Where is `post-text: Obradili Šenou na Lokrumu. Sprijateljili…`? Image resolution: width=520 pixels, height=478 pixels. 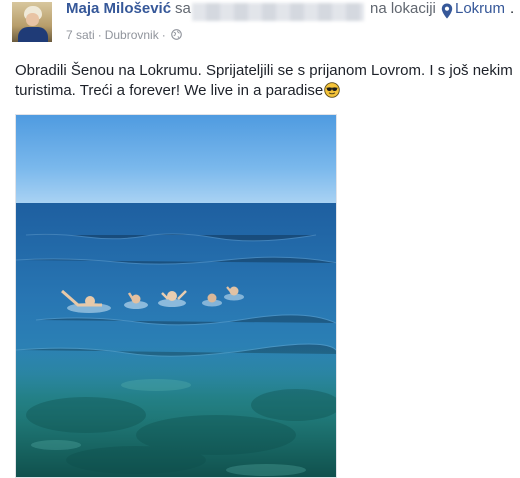
post-text: Obradili Šenou na Lokrumu. Sprijateljili… is located at coordinates (267, 81).